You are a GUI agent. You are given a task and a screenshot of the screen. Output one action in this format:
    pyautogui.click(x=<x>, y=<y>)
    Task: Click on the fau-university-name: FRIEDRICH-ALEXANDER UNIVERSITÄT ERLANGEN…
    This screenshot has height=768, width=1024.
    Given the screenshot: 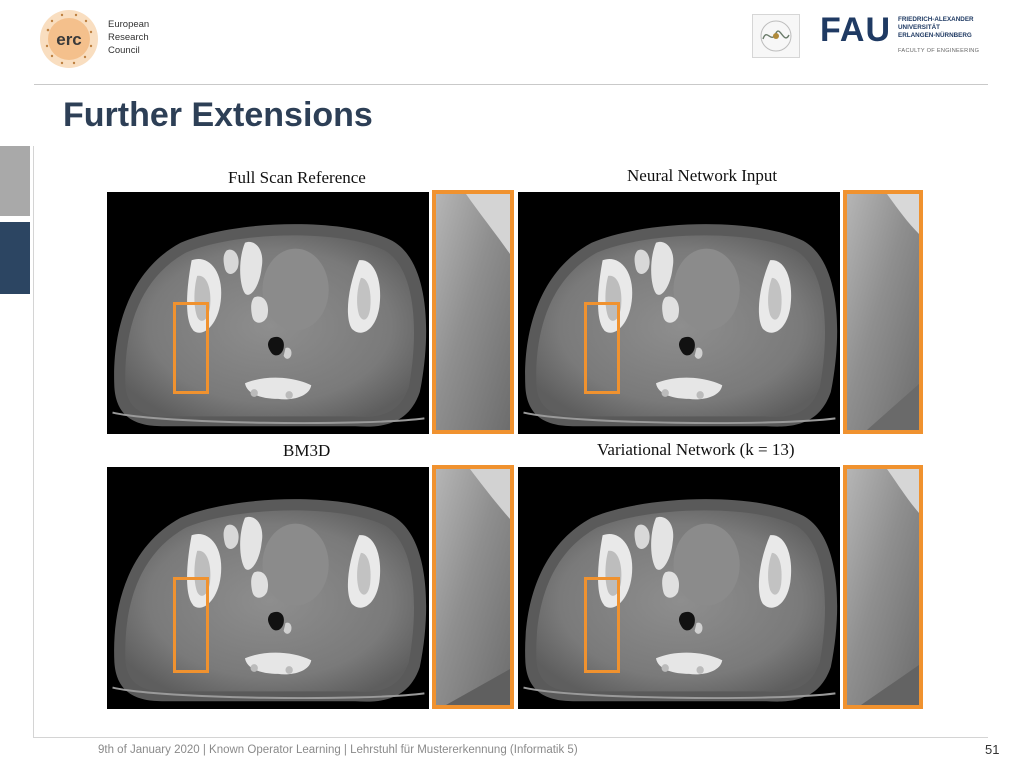 What is the action you would take?
    pyautogui.click(x=936, y=28)
    